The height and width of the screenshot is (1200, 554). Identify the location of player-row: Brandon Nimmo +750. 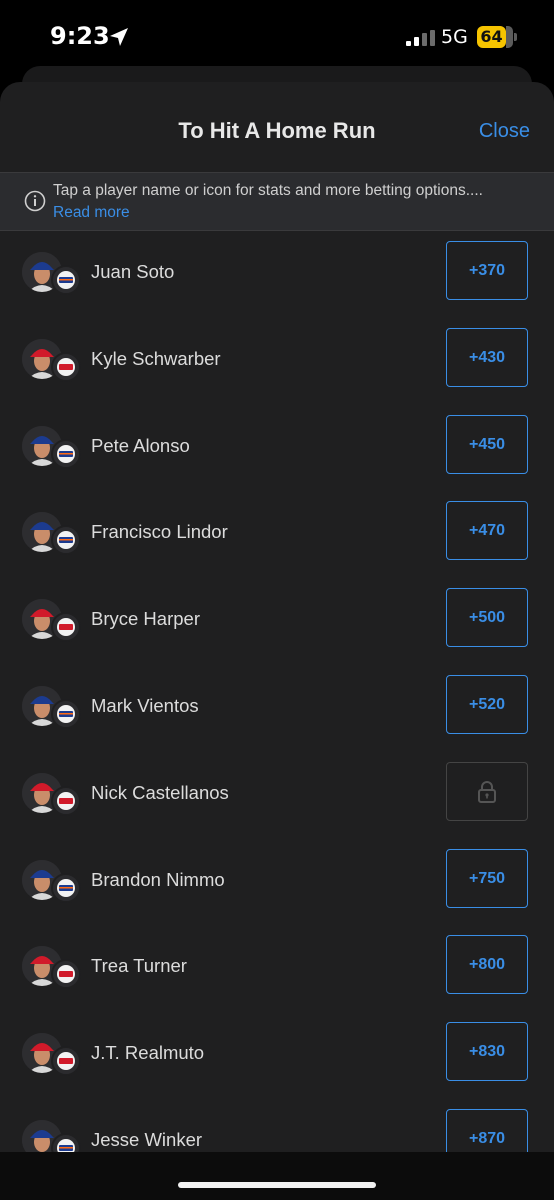
(277, 882).